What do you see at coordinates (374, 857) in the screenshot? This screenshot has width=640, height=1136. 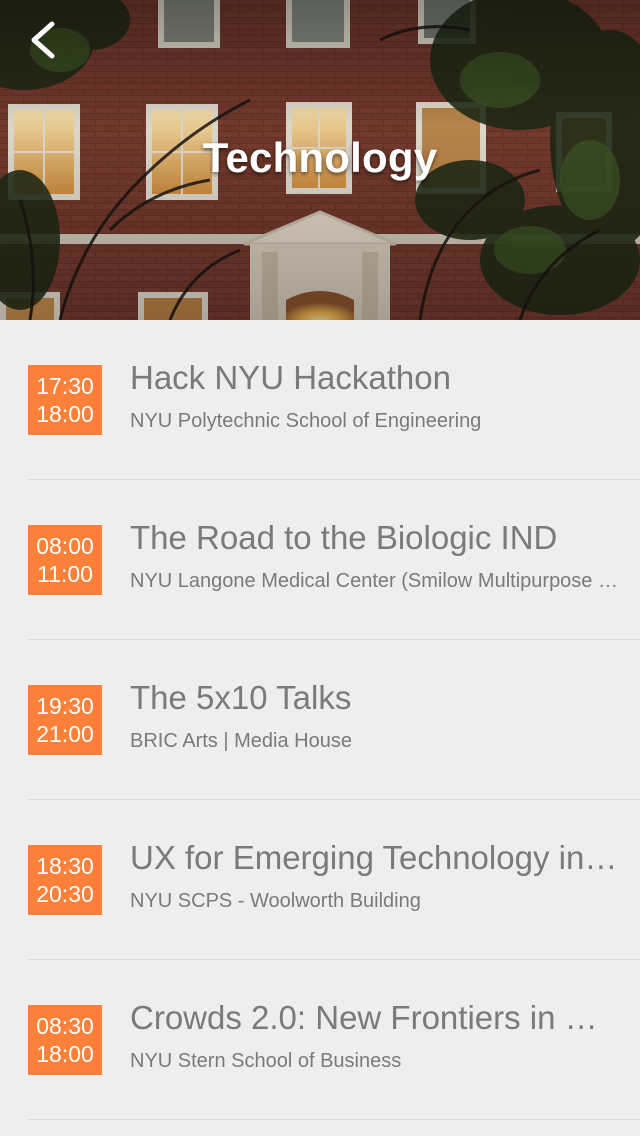 I see `event-title: UX for Emerging Technology in Healthcare` at bounding box center [374, 857].